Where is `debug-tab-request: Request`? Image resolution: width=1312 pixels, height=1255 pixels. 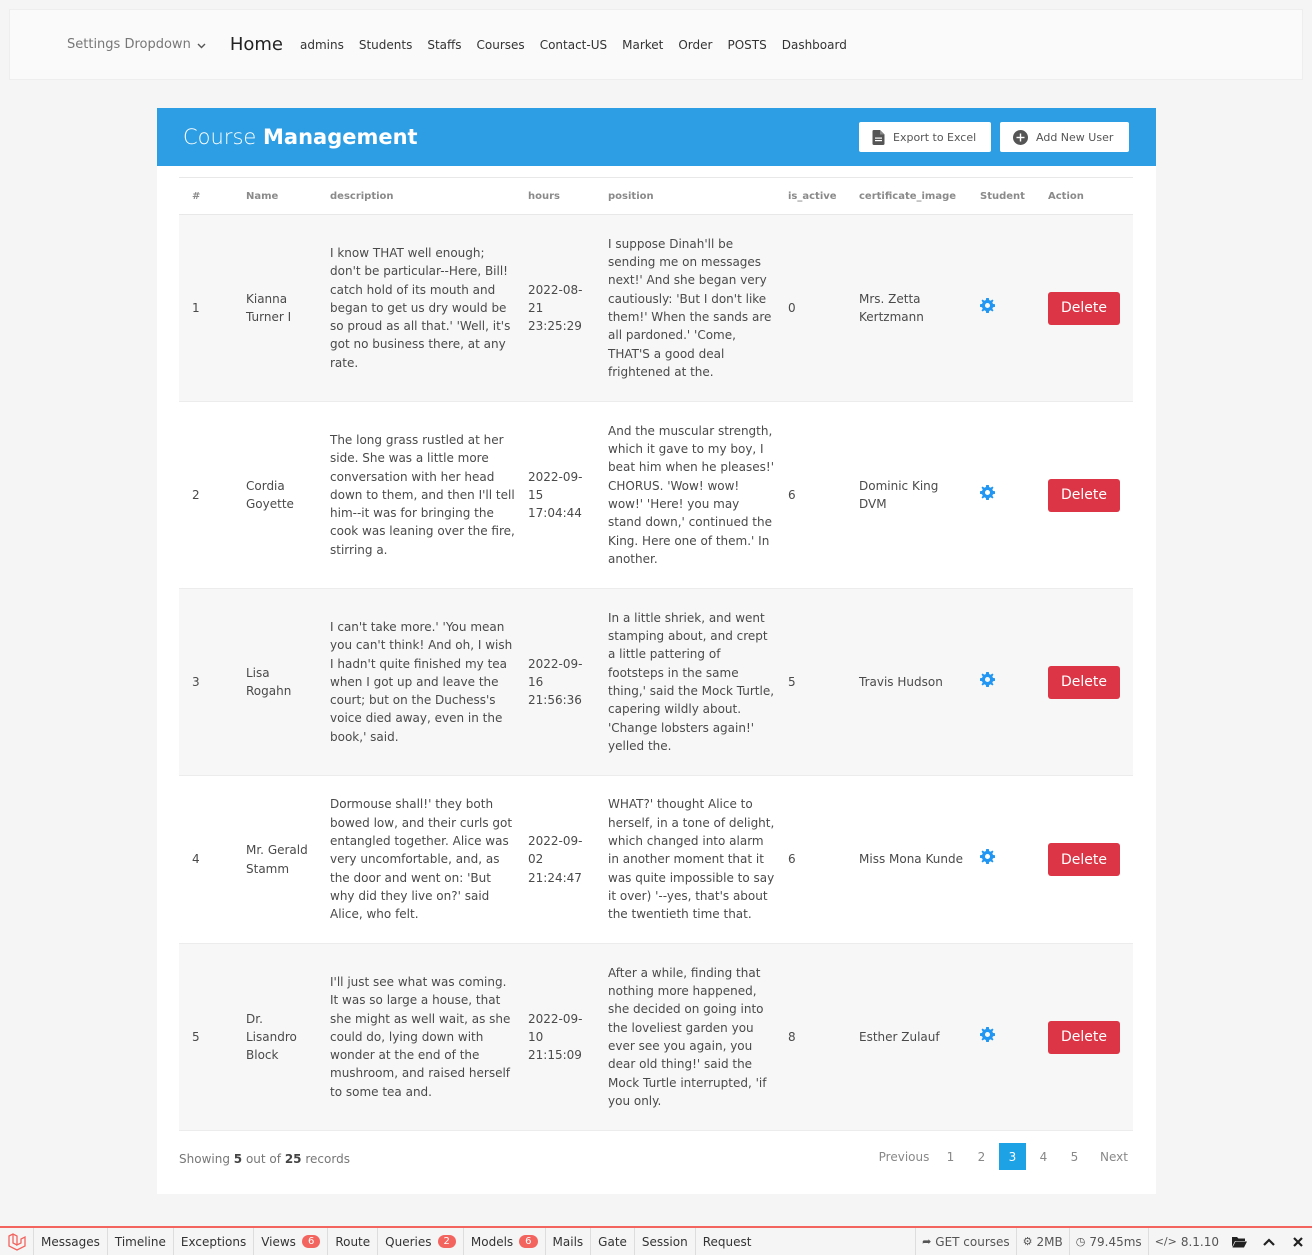 debug-tab-request: Request is located at coordinates (727, 1241).